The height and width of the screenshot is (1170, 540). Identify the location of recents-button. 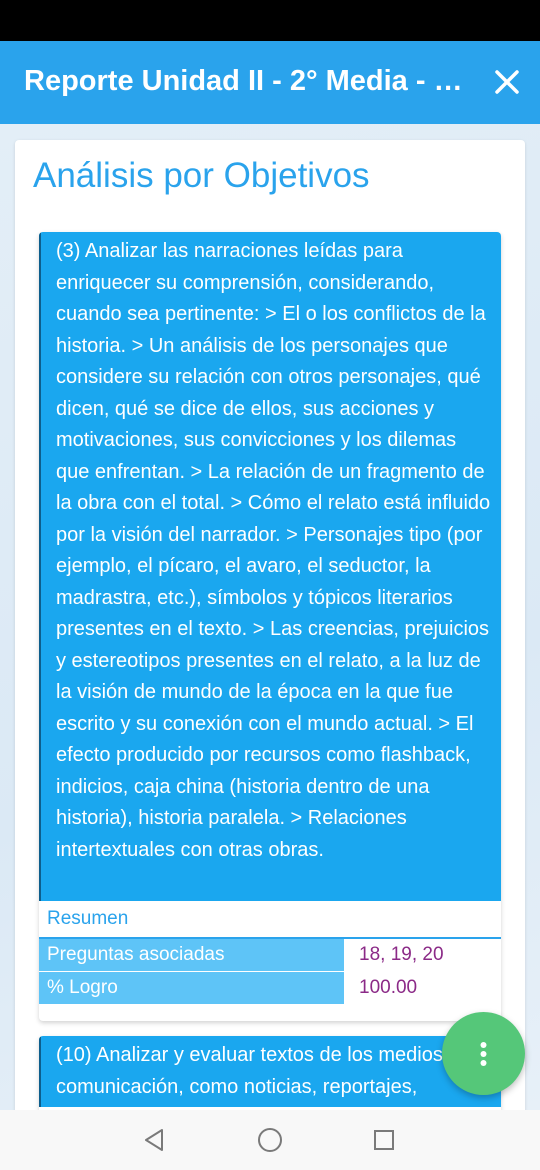
(384, 1140).